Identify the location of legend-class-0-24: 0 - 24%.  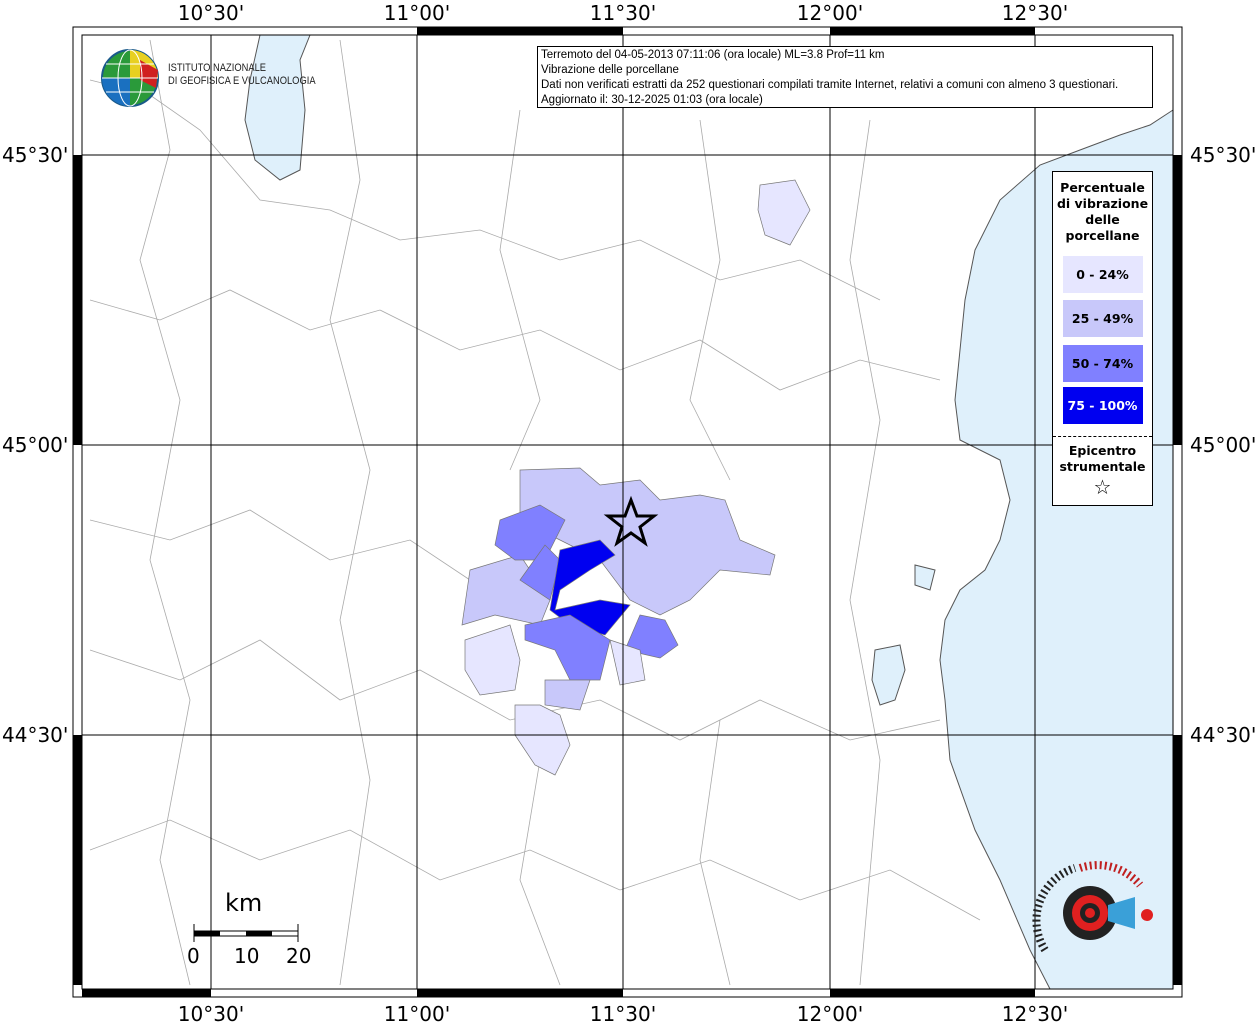
(1102, 274).